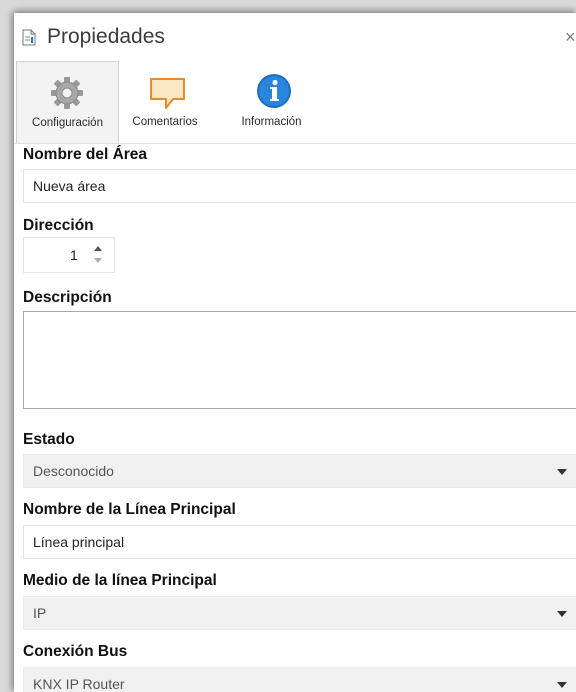 The image size is (576, 692). What do you see at coordinates (67, 93) in the screenshot?
I see `gear-icon` at bounding box center [67, 93].